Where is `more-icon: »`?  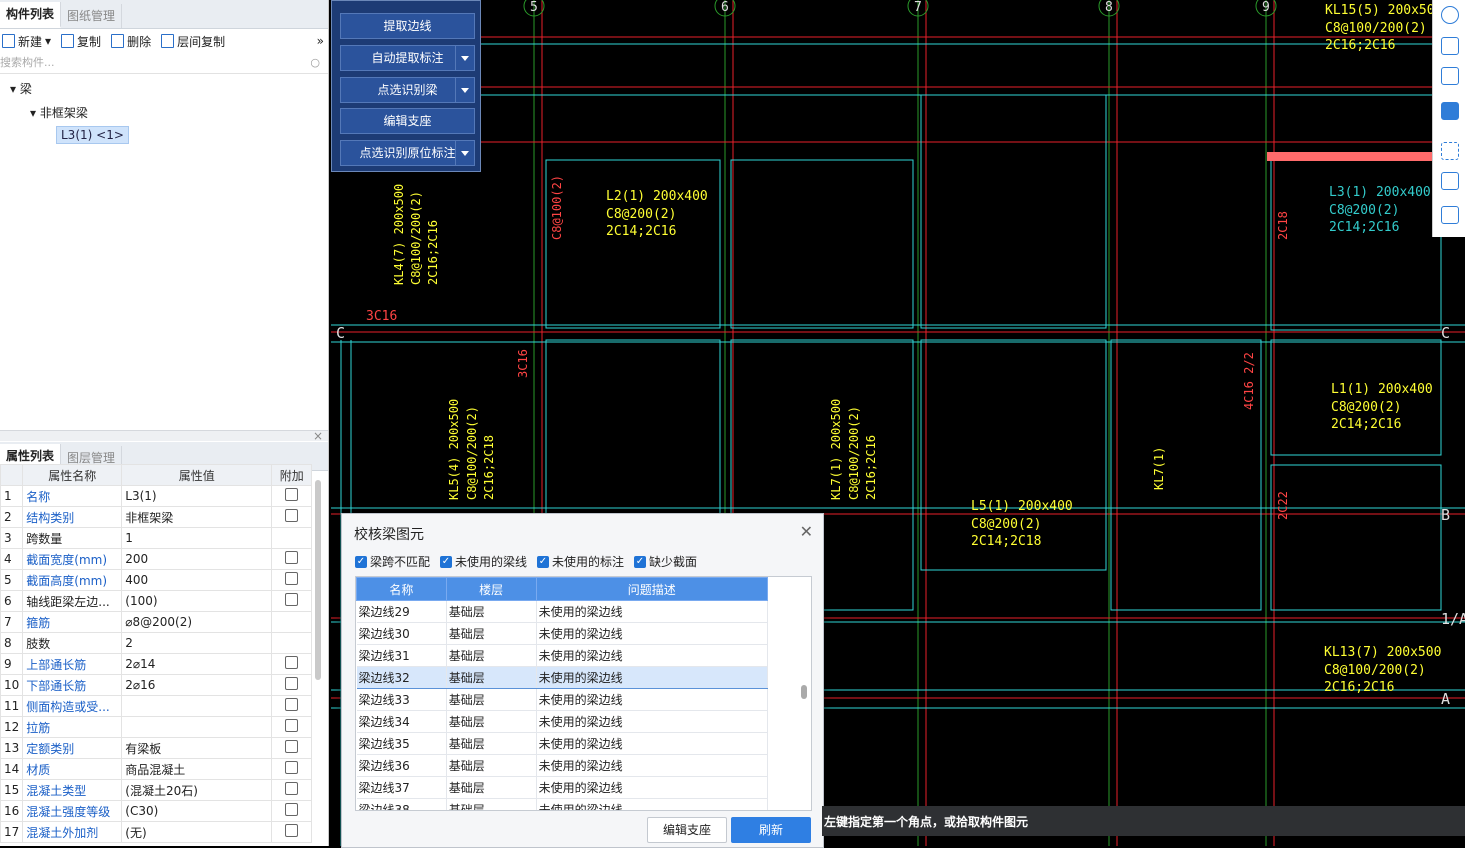 more-icon: » is located at coordinates (320, 41).